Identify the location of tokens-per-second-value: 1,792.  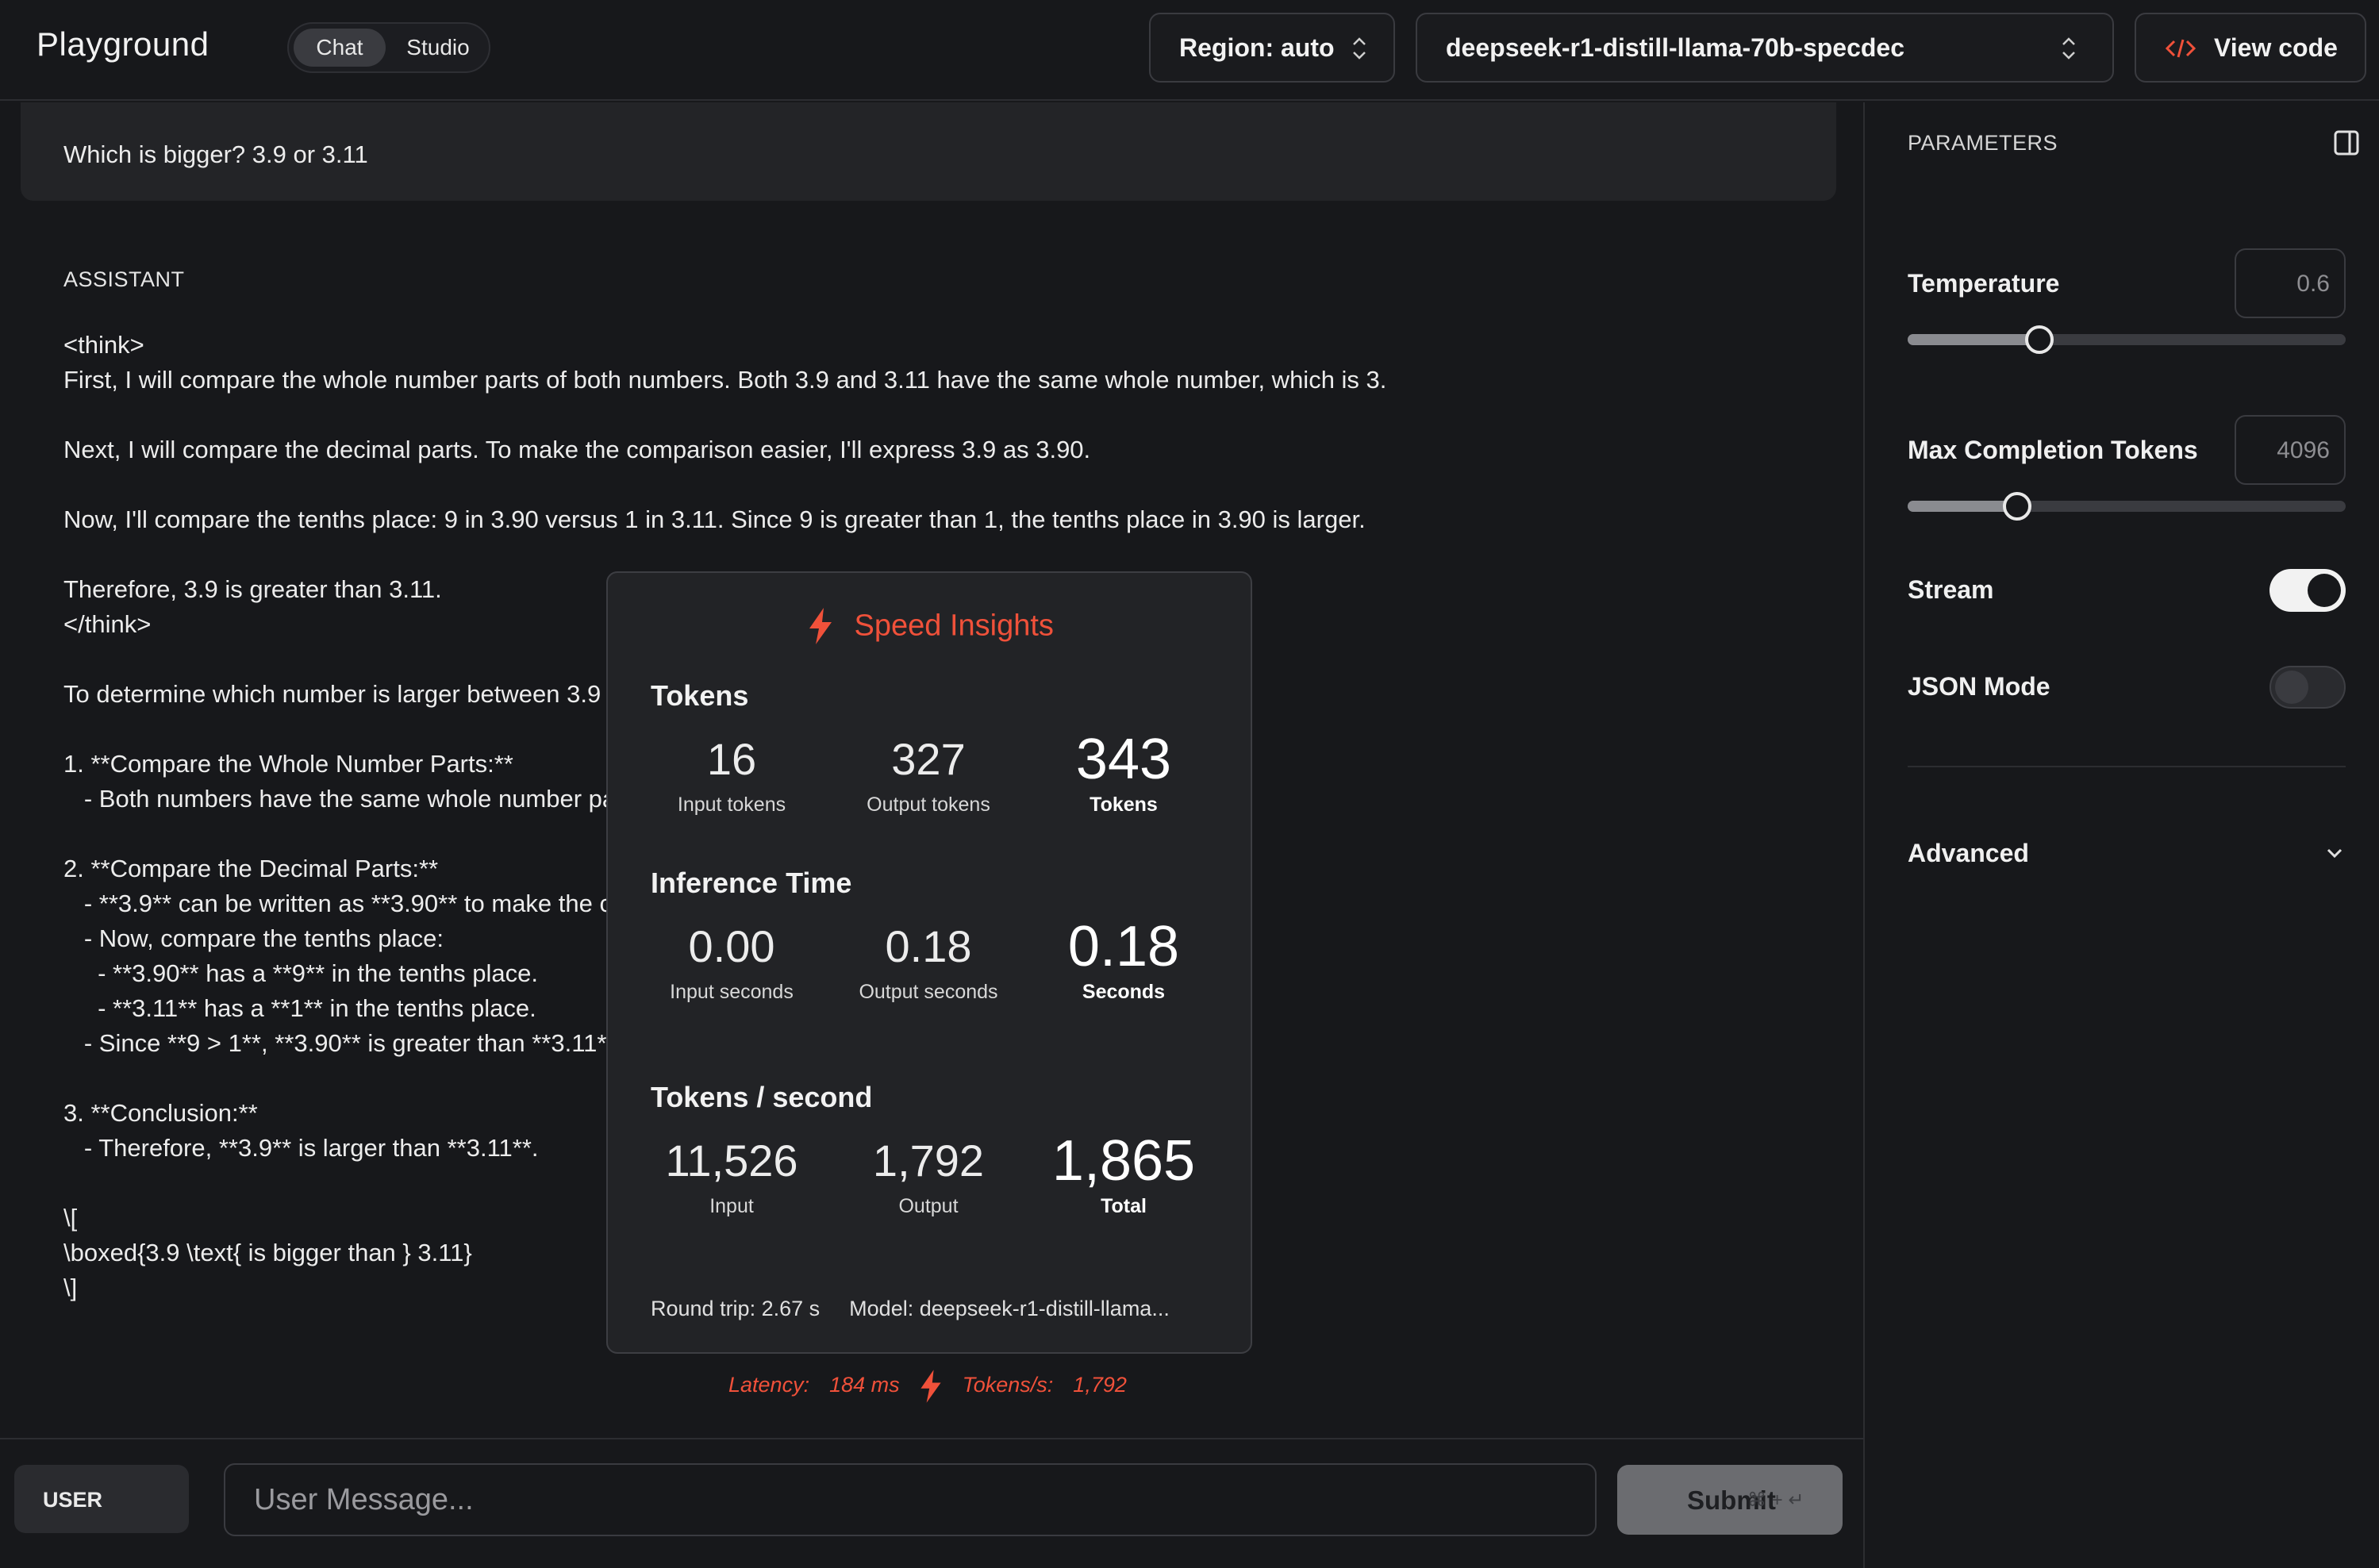
(1100, 1385).